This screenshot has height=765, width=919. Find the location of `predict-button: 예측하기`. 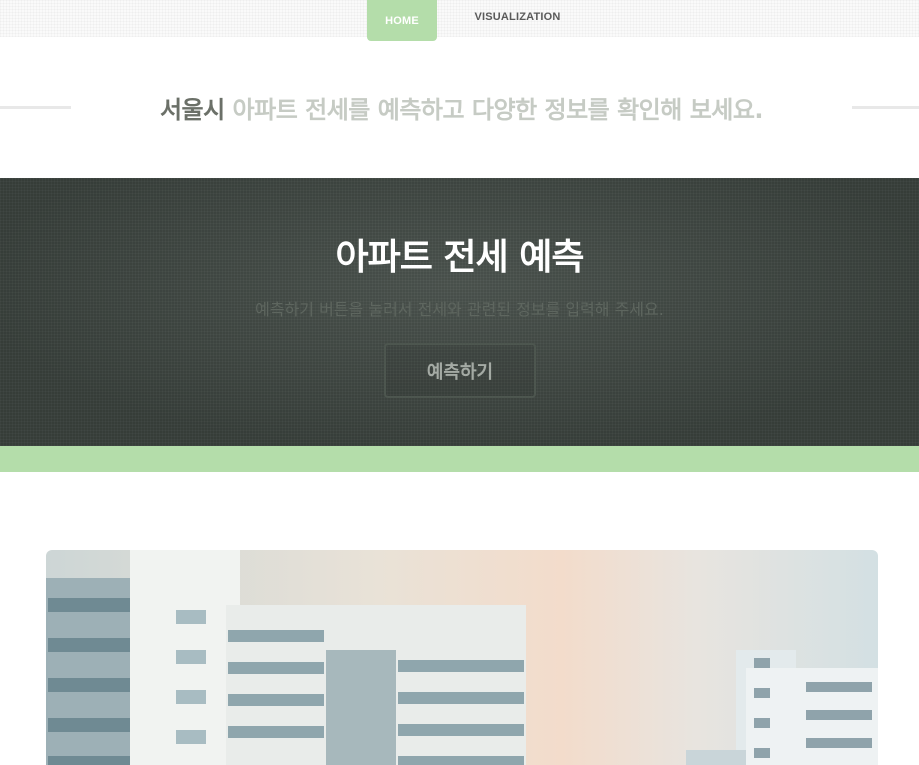

predict-button: 예측하기 is located at coordinates (460, 370).